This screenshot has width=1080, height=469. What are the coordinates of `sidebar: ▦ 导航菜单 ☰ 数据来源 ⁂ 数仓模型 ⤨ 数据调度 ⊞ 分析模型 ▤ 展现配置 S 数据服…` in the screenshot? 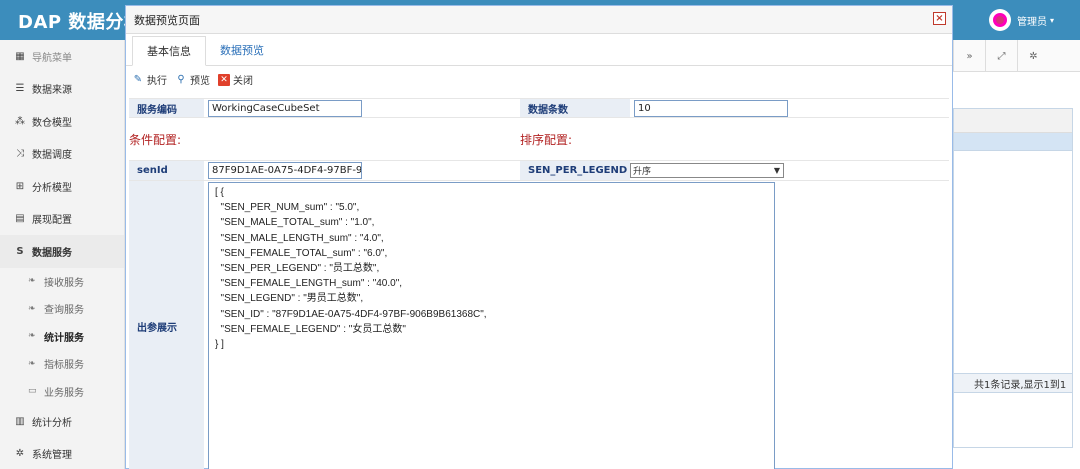 It's located at (62, 254).